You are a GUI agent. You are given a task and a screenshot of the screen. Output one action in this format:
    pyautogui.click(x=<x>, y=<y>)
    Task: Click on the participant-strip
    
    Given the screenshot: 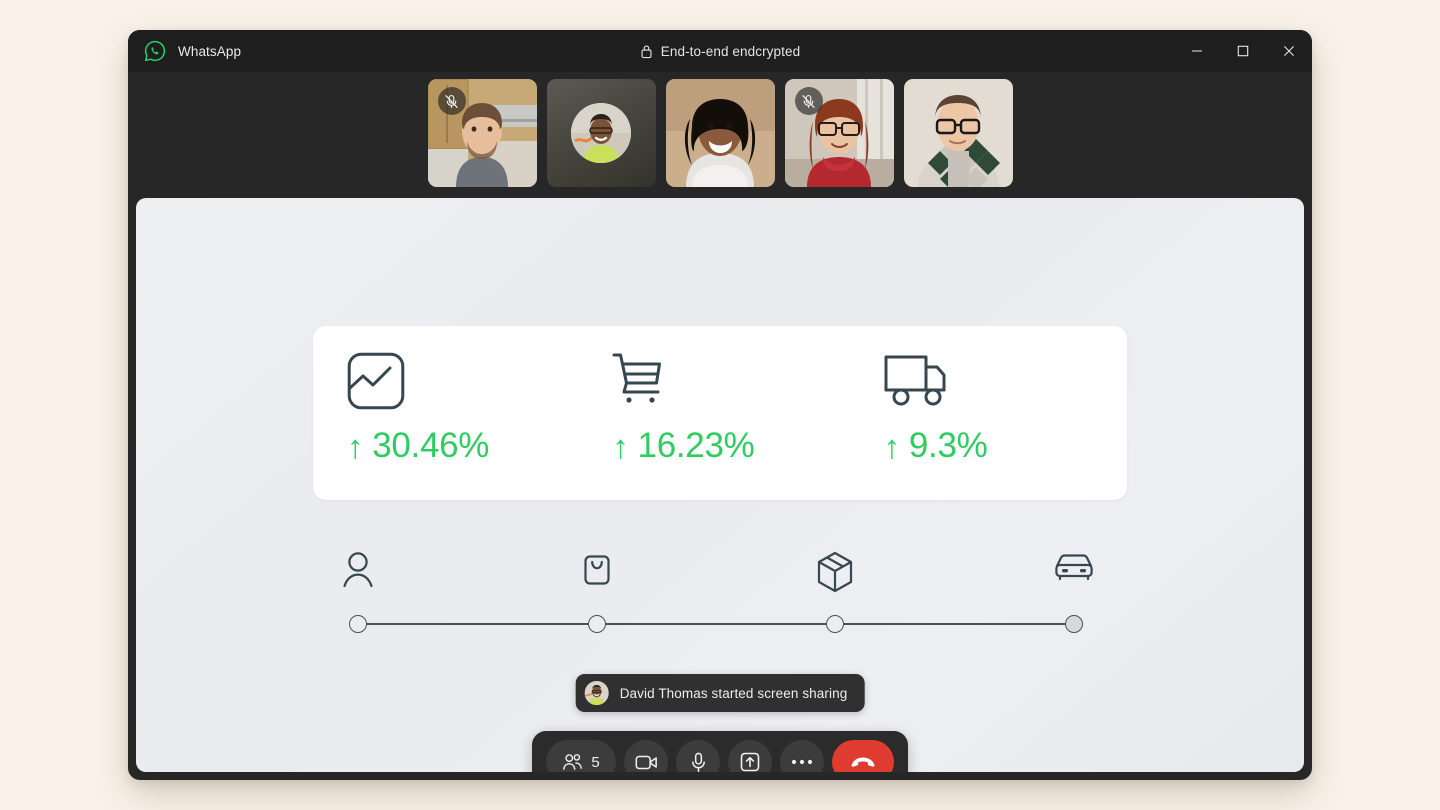 What is the action you would take?
    pyautogui.click(x=720, y=133)
    